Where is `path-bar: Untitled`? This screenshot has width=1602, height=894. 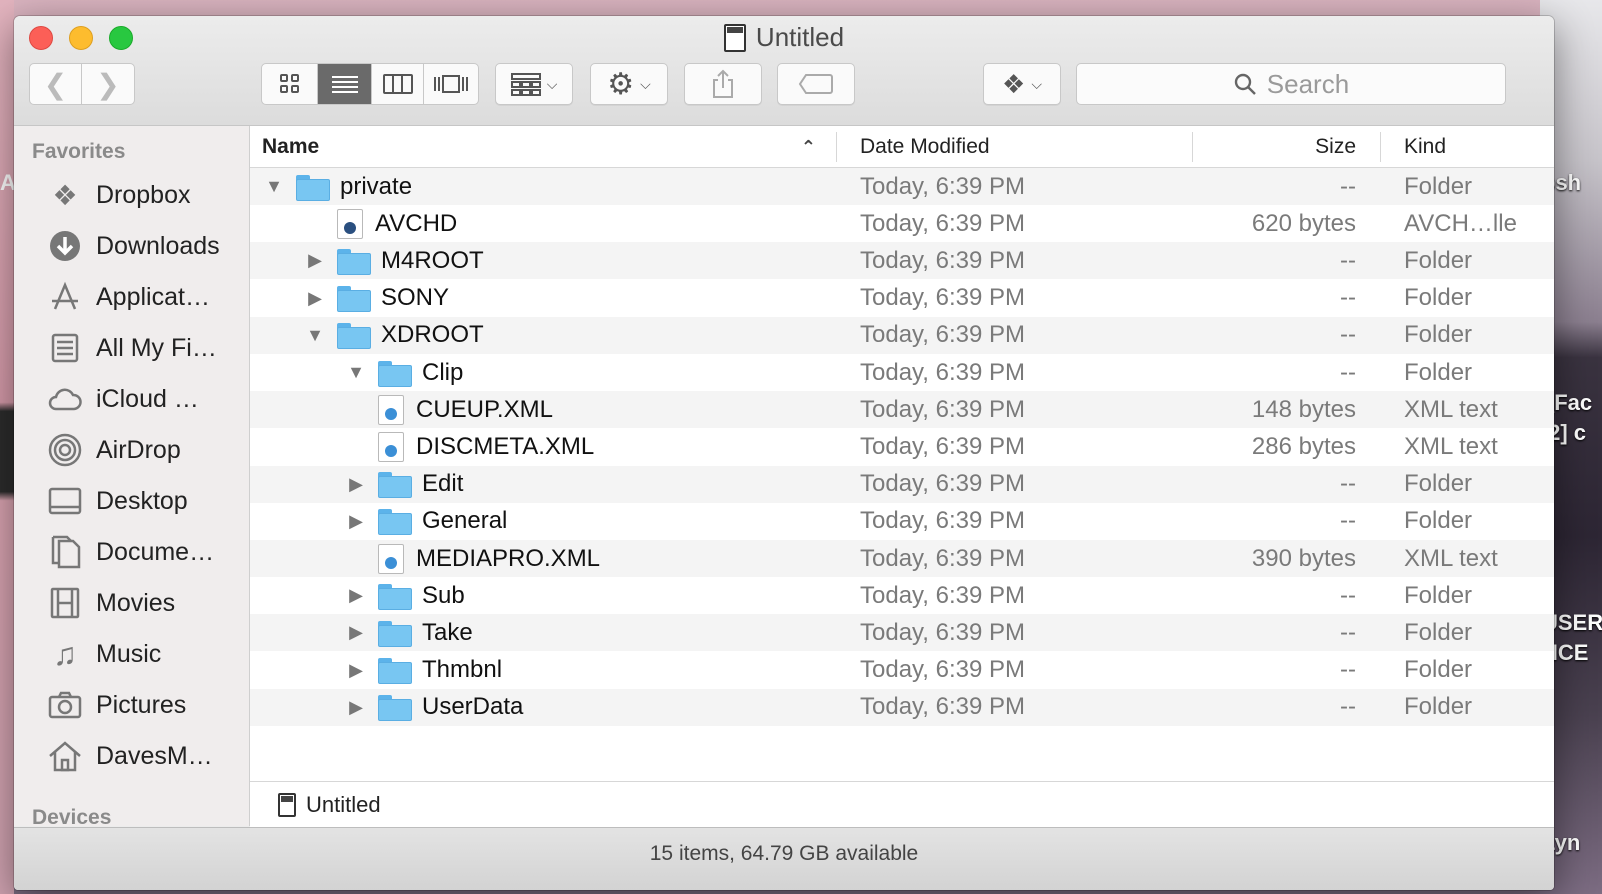
path-bar: Untitled is located at coordinates (902, 804).